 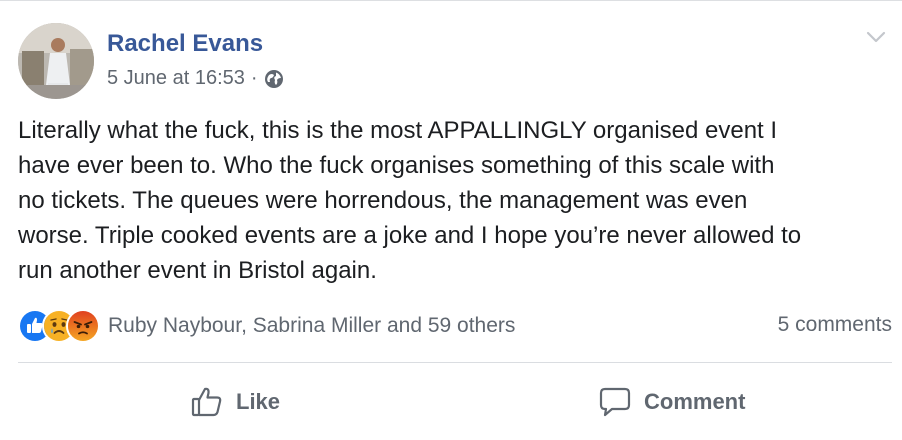 I want to click on avatar-photo, so click(x=56, y=61).